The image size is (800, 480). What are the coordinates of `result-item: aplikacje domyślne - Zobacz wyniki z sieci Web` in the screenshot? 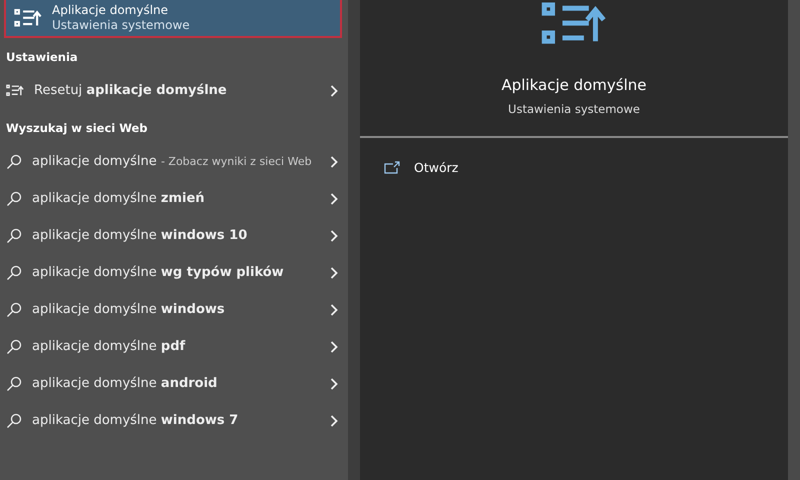 It's located at (173, 161).